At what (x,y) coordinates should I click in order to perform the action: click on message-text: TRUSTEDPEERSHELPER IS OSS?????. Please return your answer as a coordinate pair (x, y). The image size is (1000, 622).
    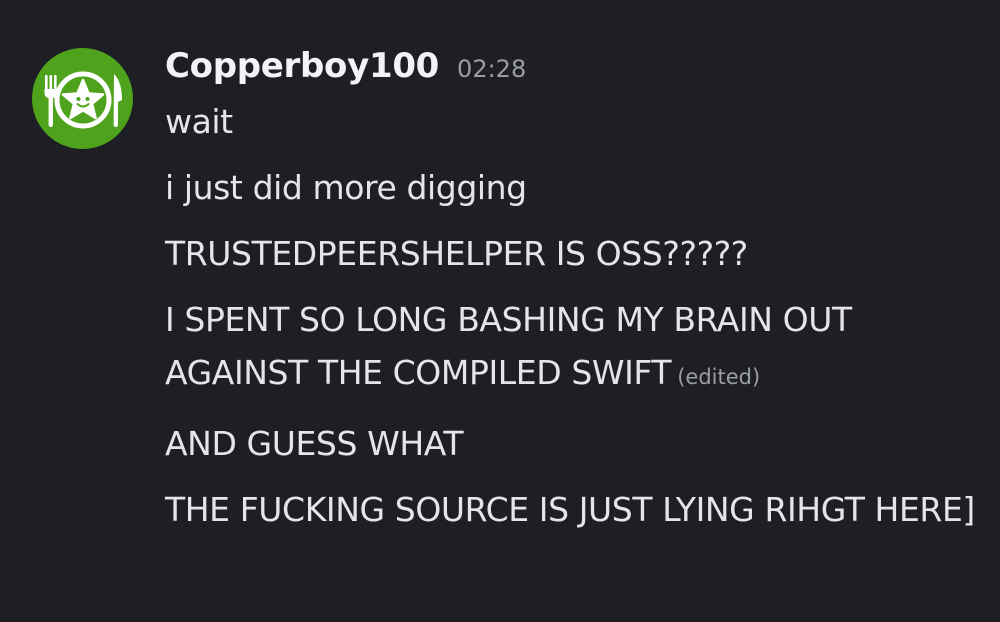
    Looking at the image, I should click on (570, 253).